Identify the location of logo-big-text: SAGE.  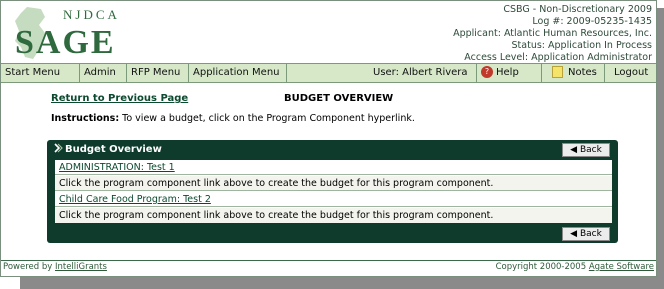
(65, 42).